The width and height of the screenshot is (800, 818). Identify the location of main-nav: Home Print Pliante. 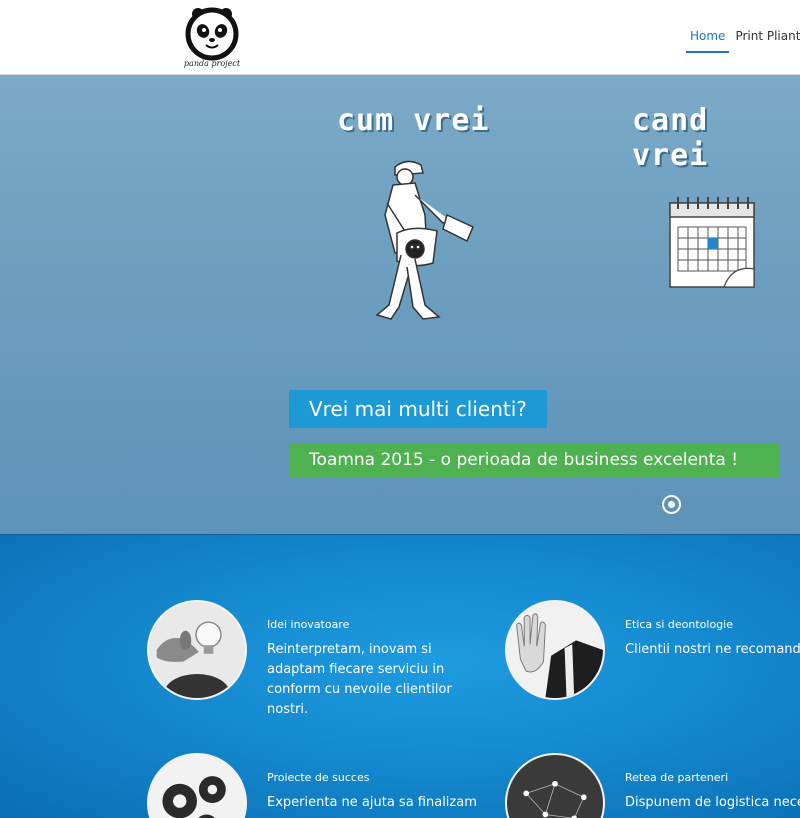
(743, 37).